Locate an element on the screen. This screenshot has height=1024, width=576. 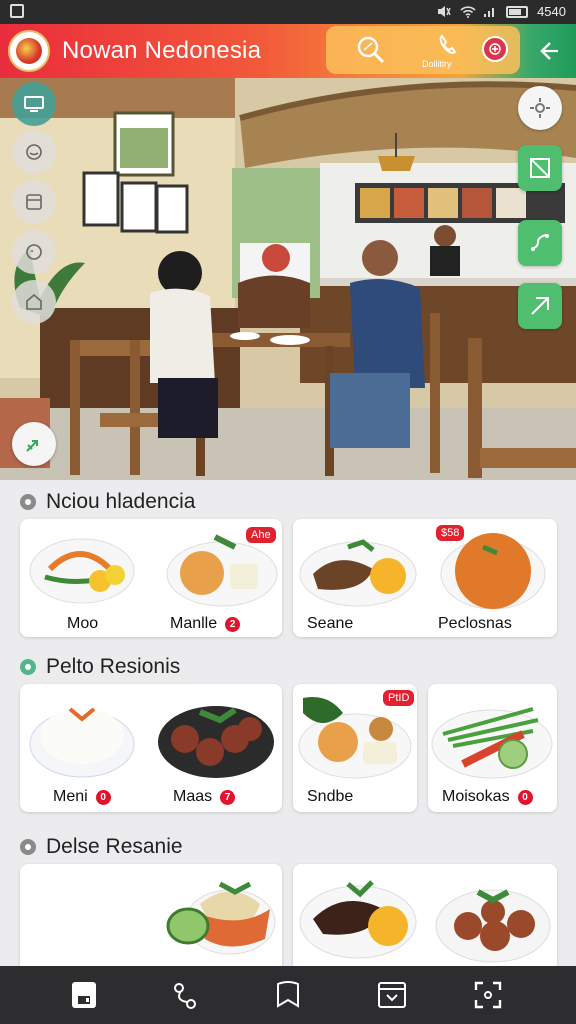
sticker-icon is located at coordinates (34, 152).